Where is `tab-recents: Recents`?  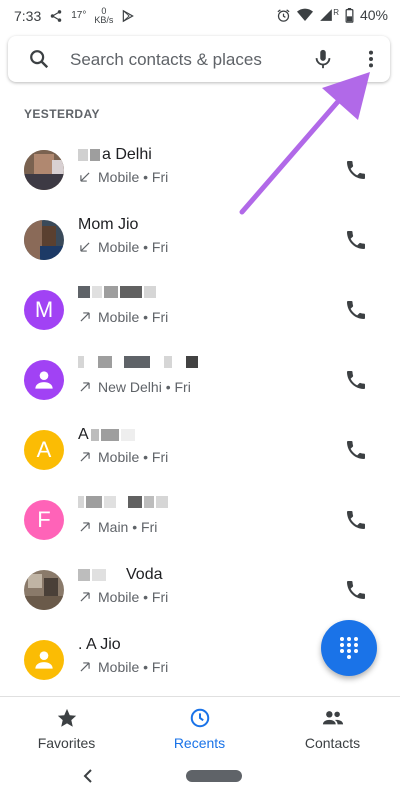 tab-recents: Recents is located at coordinates (199, 727).